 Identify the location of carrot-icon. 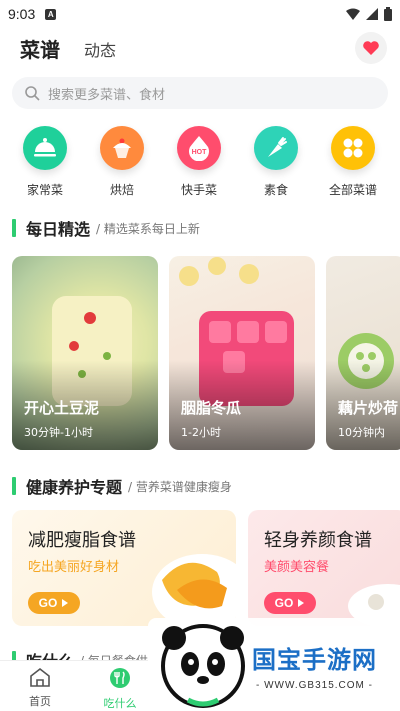
(276, 148).